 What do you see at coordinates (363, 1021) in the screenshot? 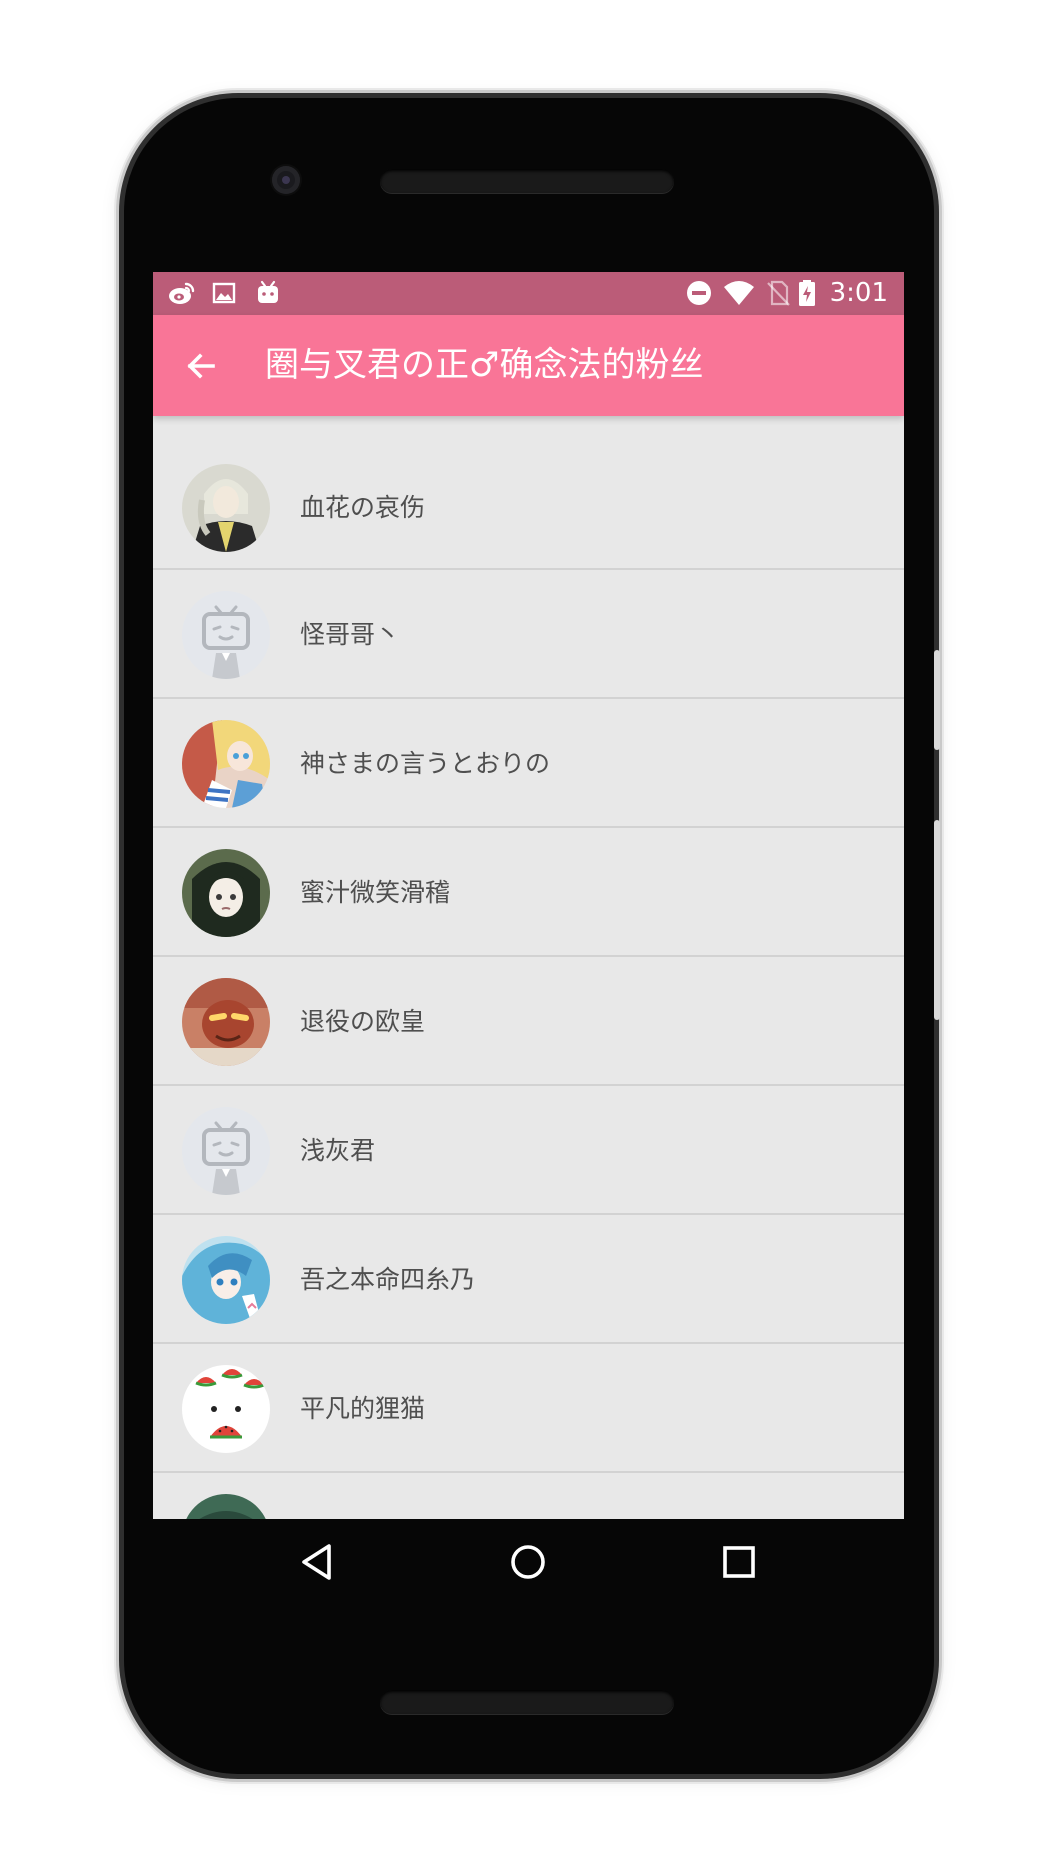
I see `follower-name: 退役の欧皇` at bounding box center [363, 1021].